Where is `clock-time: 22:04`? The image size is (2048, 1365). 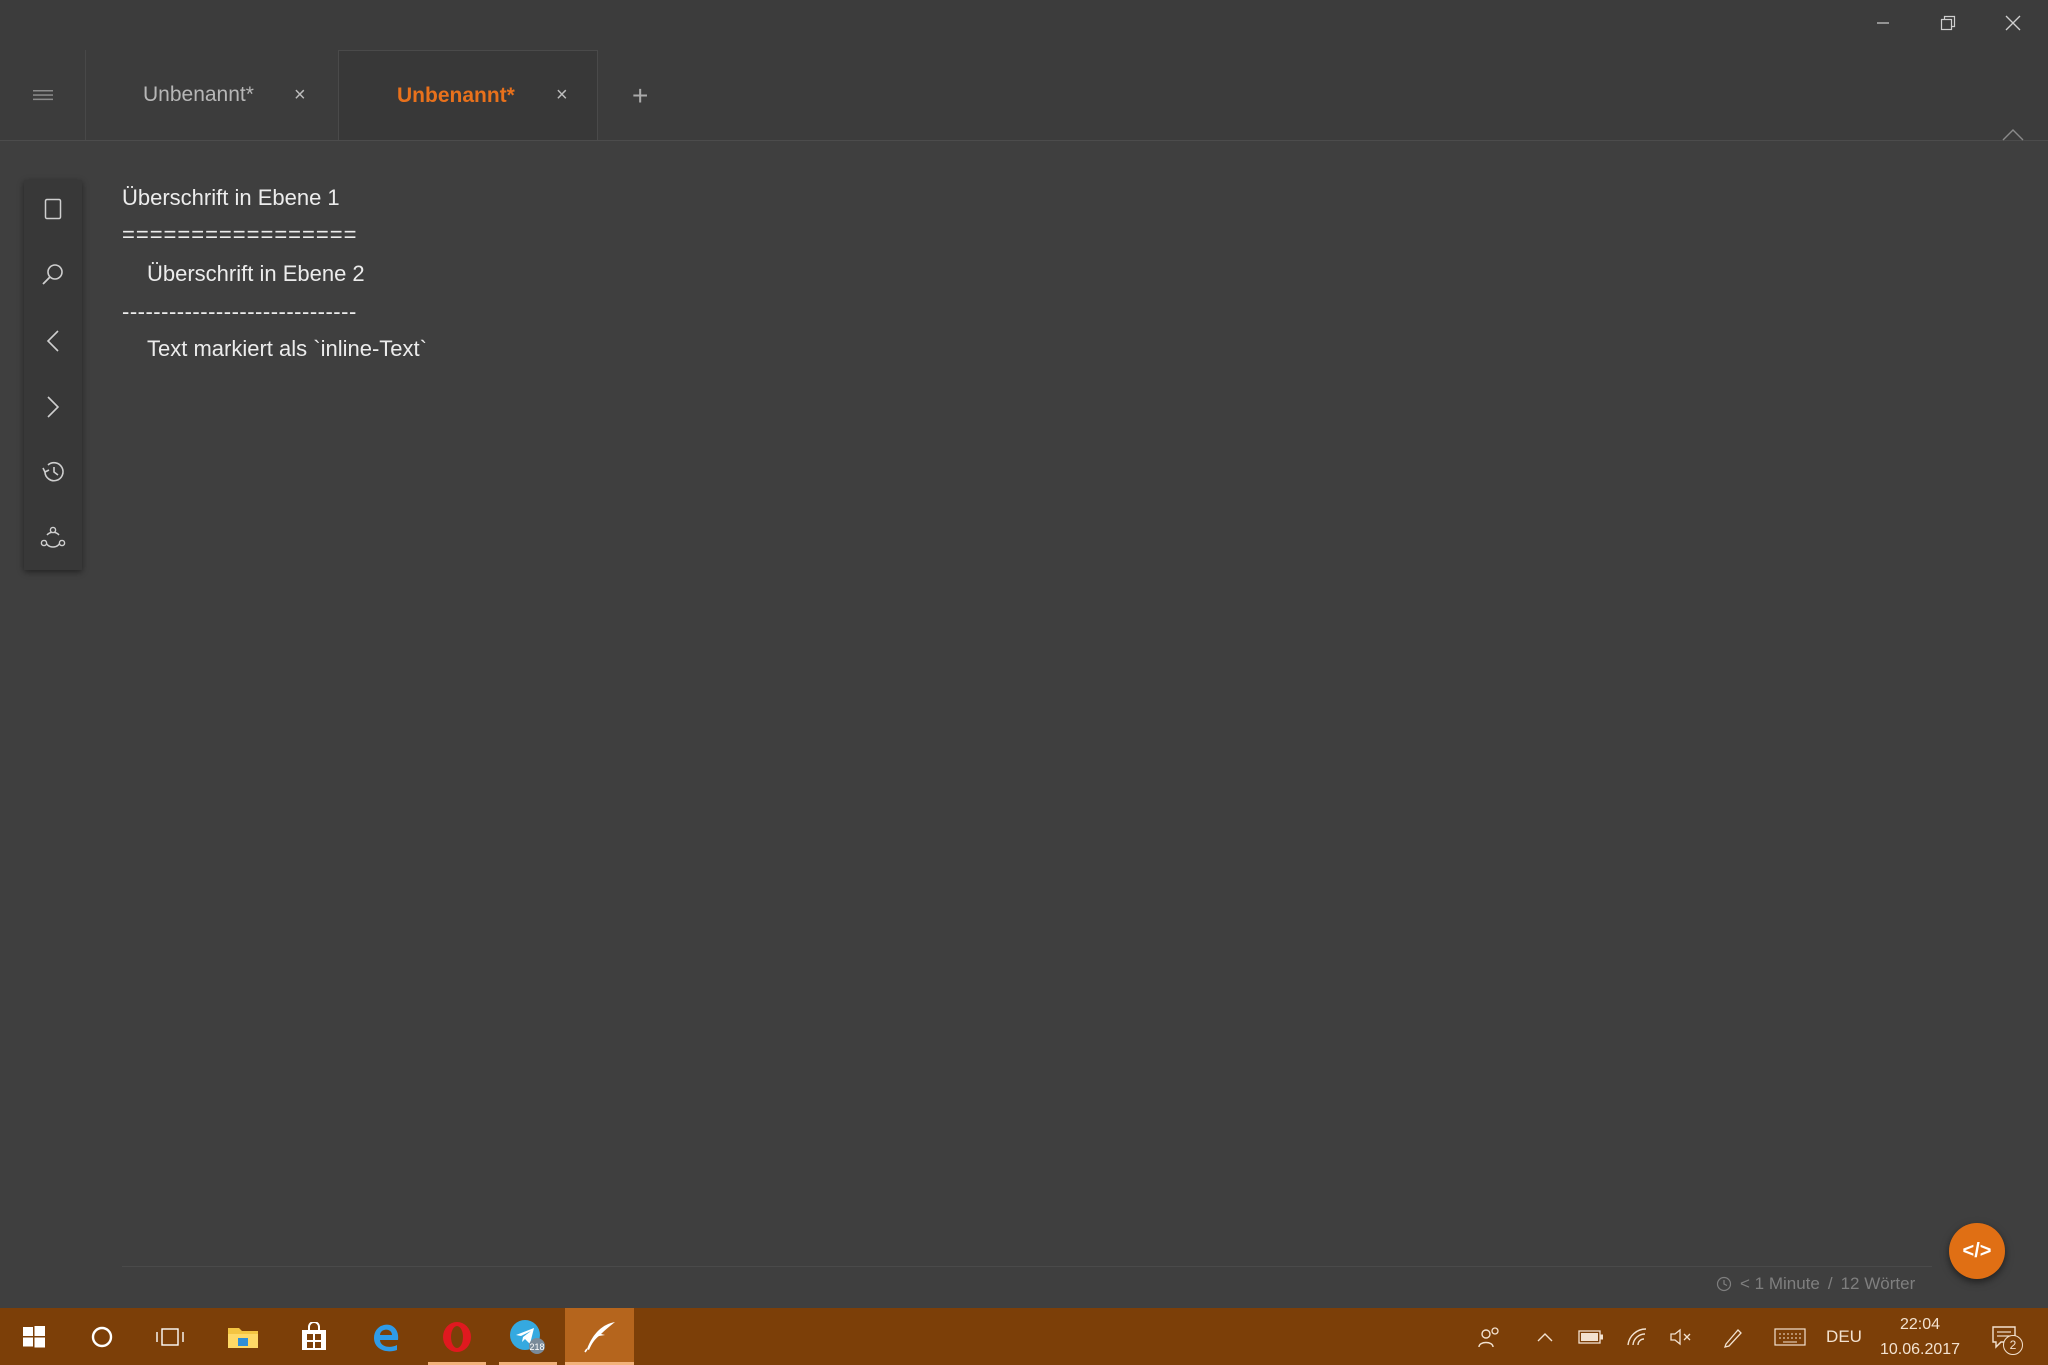
clock-time: 22:04 is located at coordinates (1920, 1324).